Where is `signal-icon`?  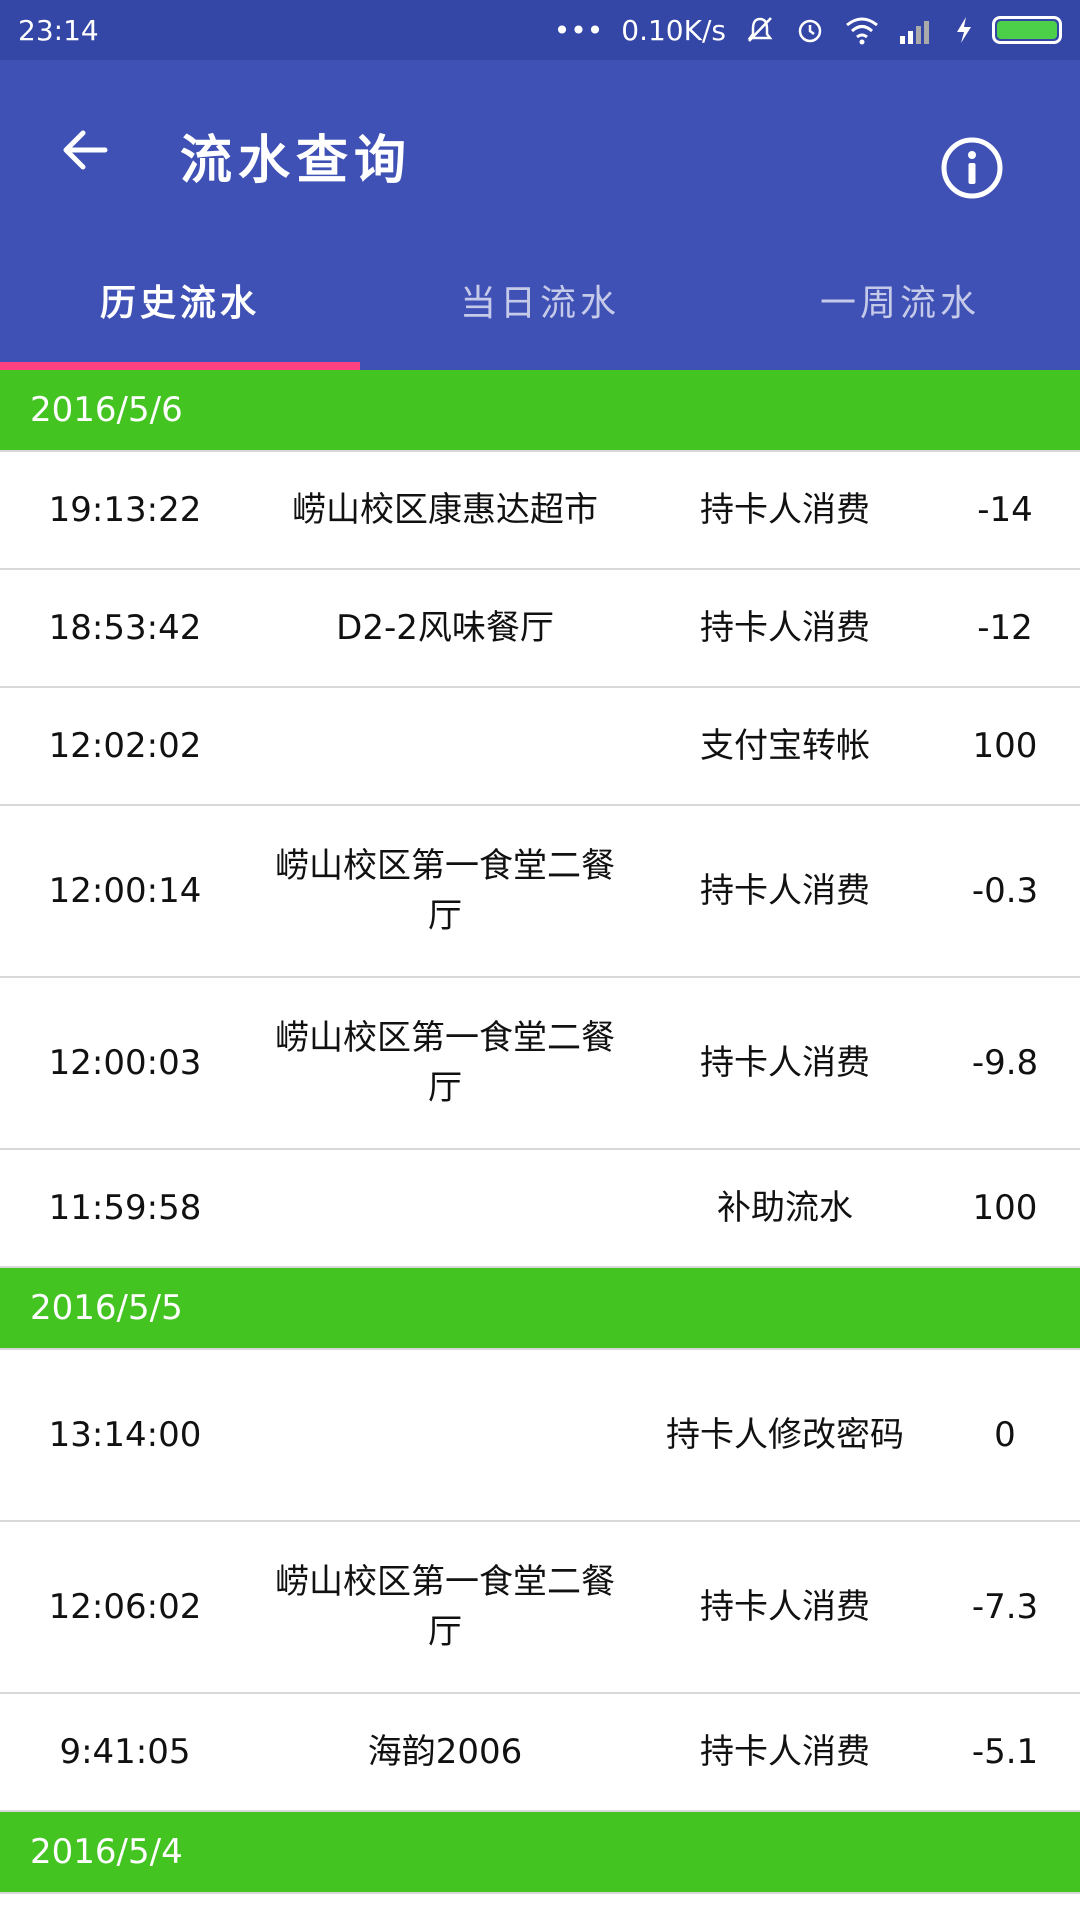
signal-icon is located at coordinates (917, 30).